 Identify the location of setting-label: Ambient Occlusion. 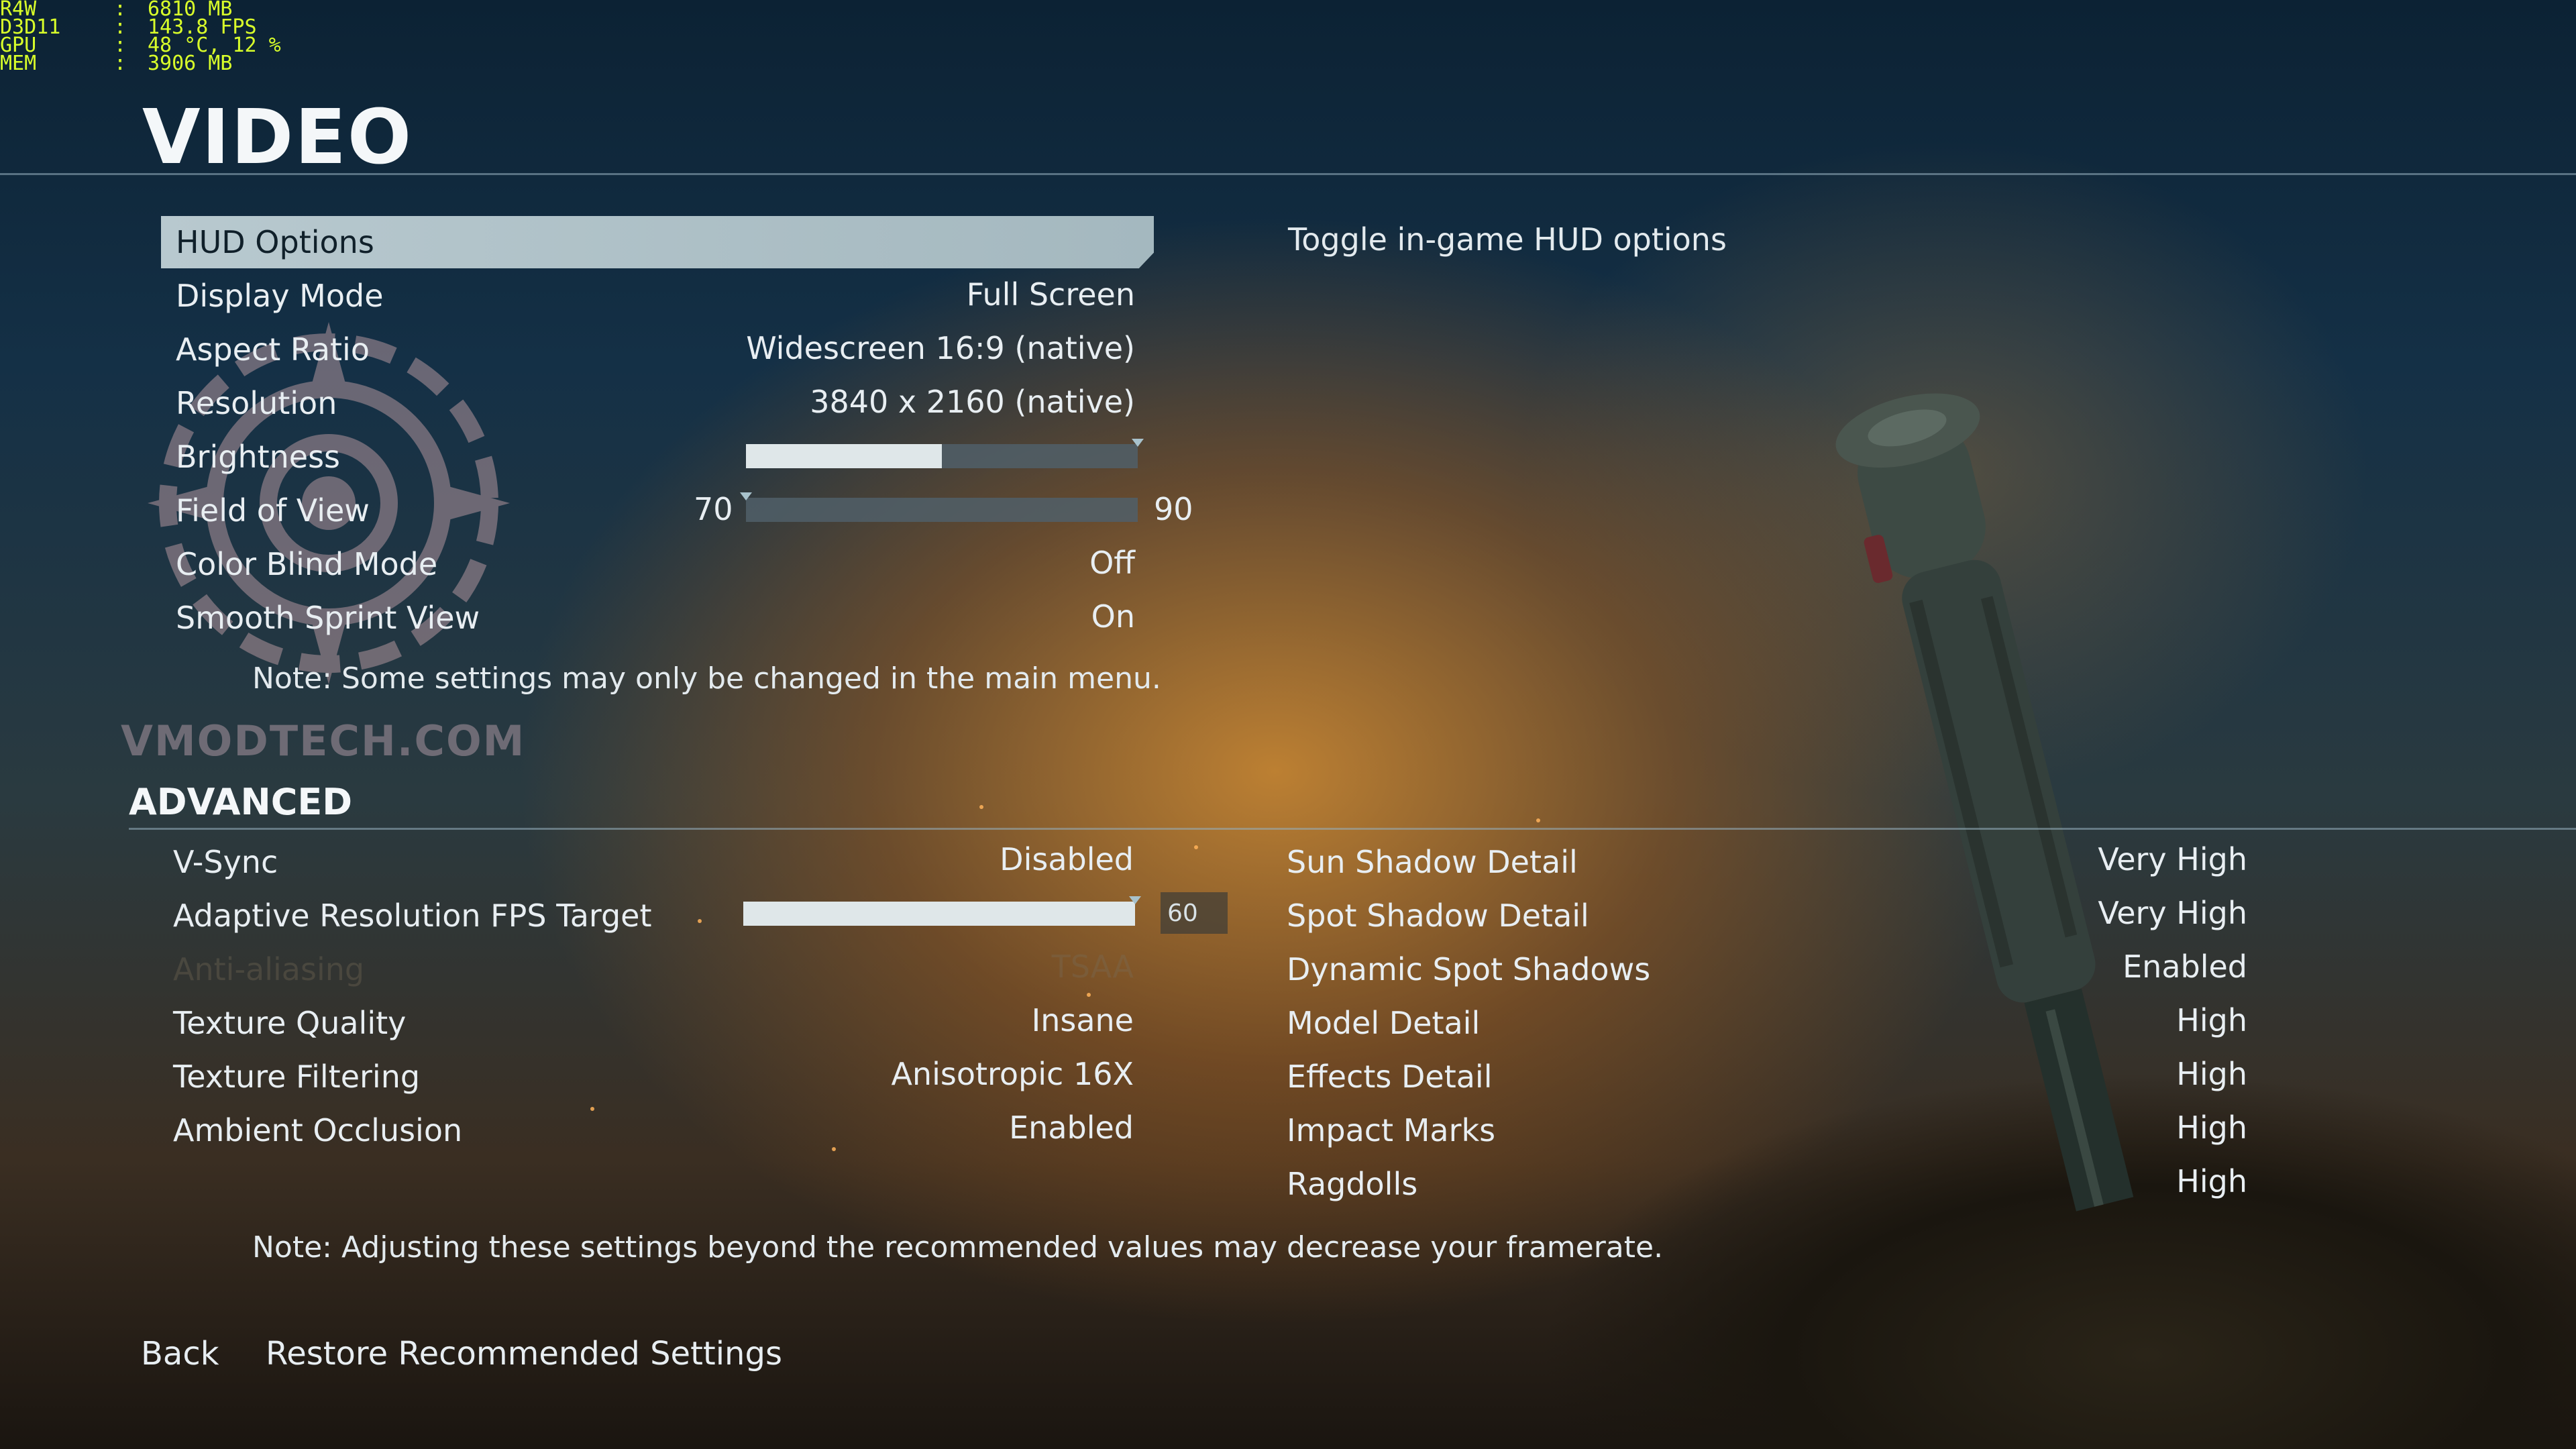
(318, 1130).